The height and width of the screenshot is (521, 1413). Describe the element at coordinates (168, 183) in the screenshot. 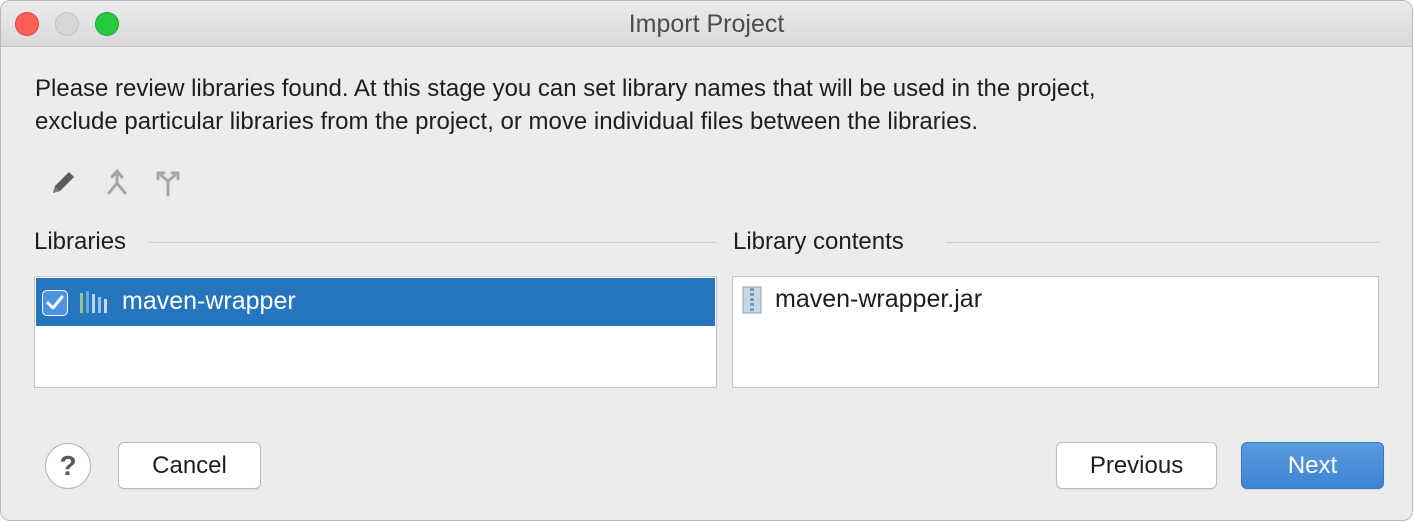

I see `split-icon` at that location.